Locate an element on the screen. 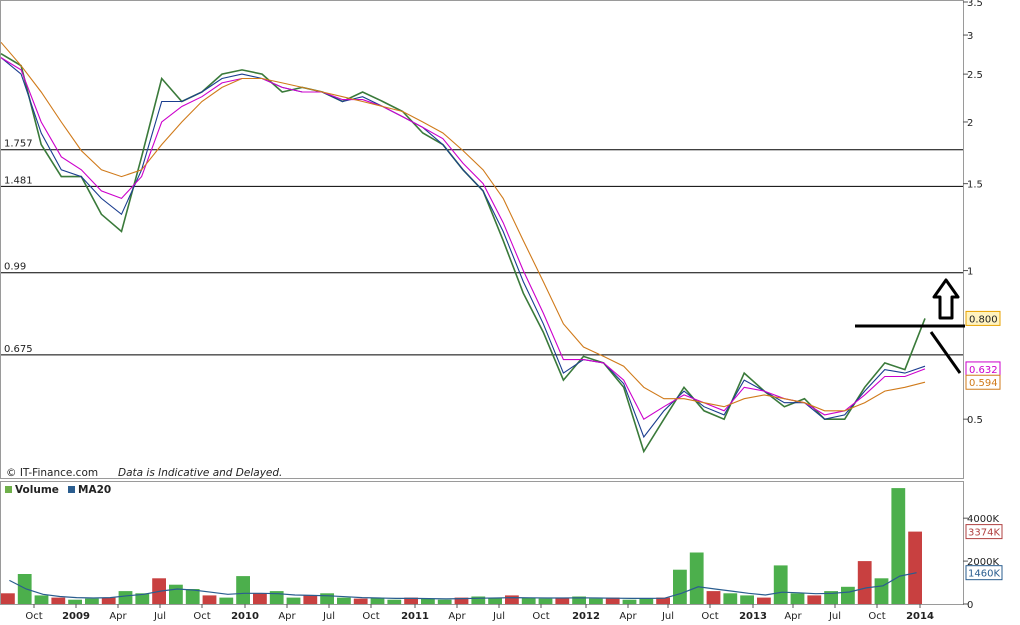 Image resolution: width=1020 pixels, height=625 pixels. volume-y-tick-label: 4000K is located at coordinates (983, 519).